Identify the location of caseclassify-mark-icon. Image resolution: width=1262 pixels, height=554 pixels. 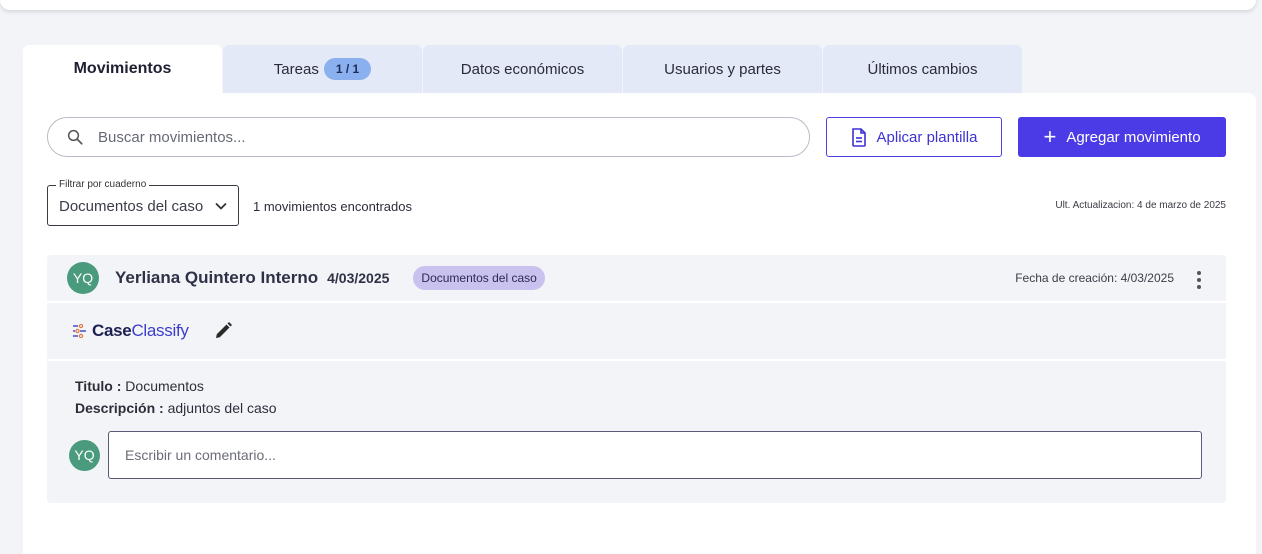
(79, 331).